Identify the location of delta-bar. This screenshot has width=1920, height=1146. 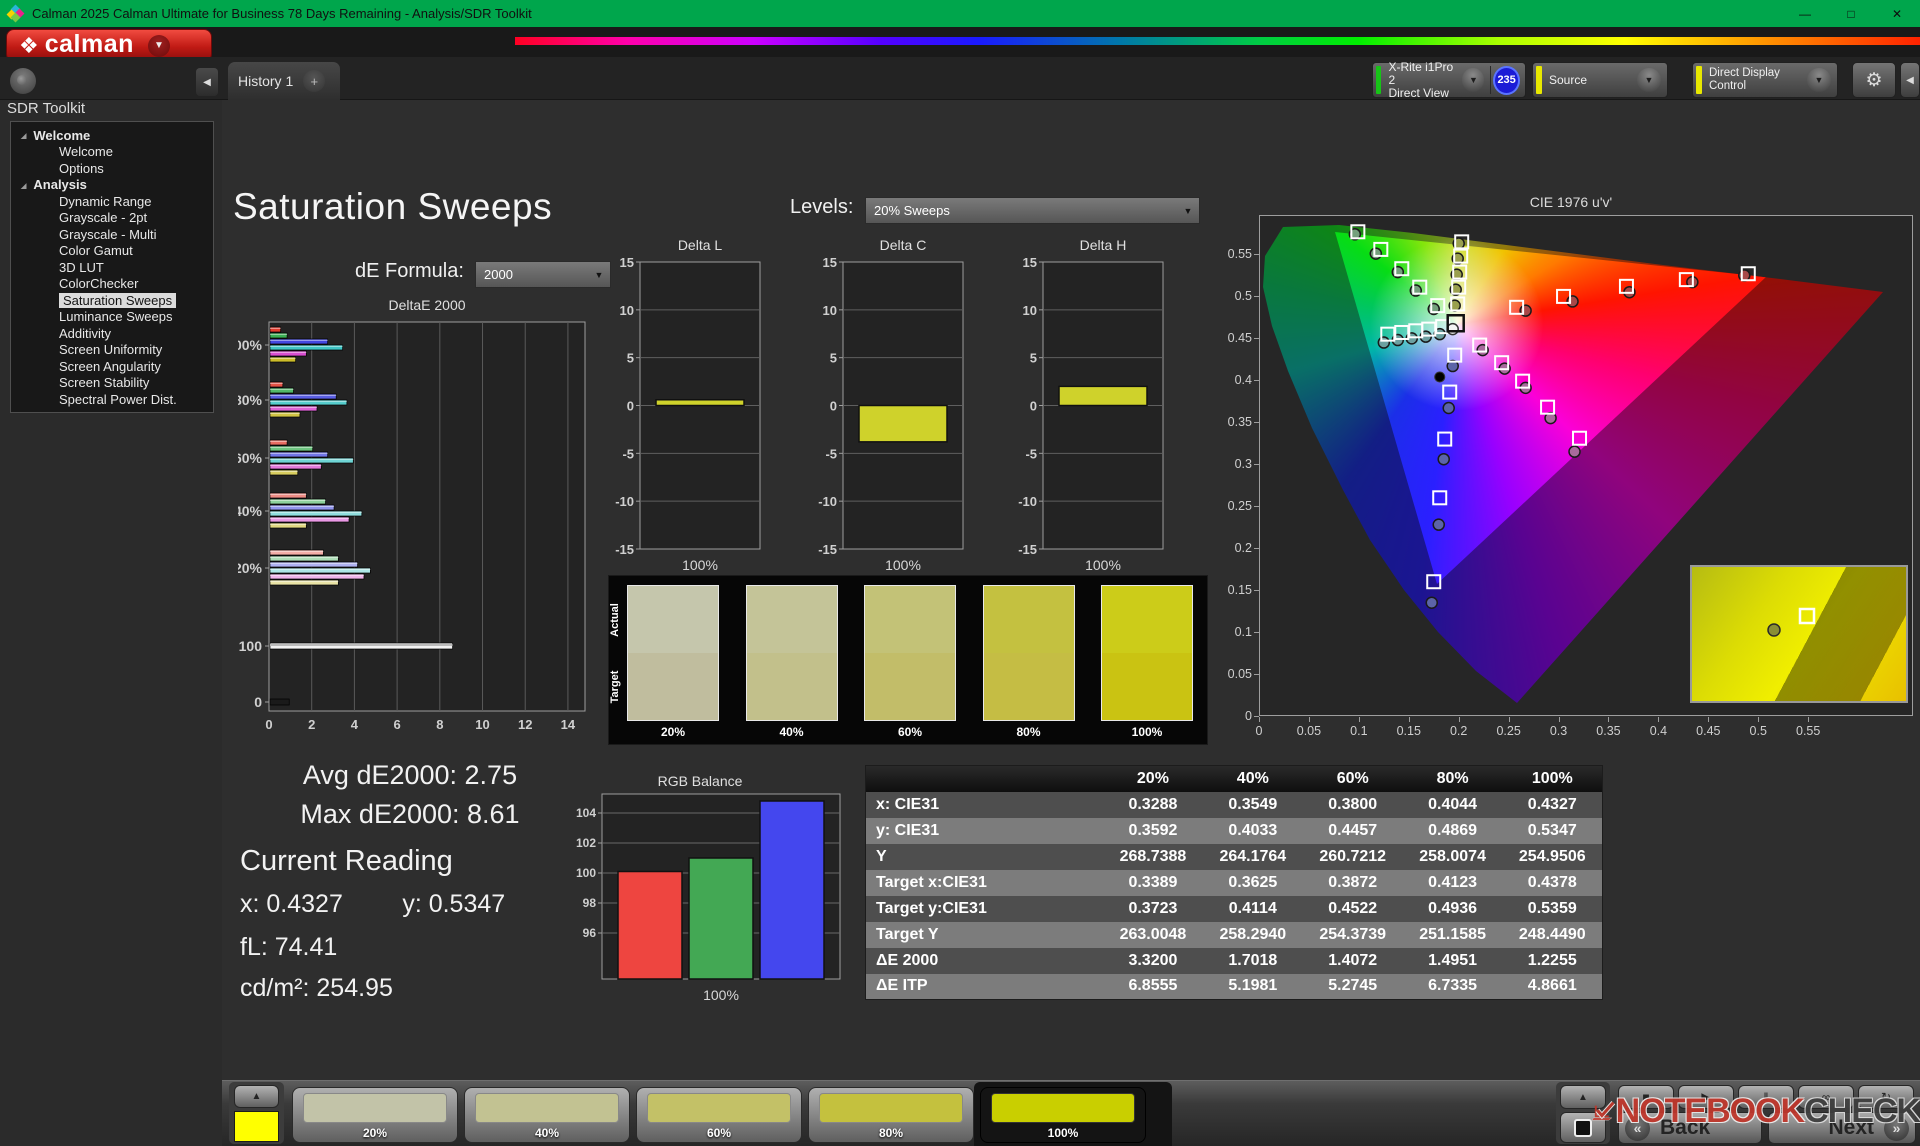
(1103, 396).